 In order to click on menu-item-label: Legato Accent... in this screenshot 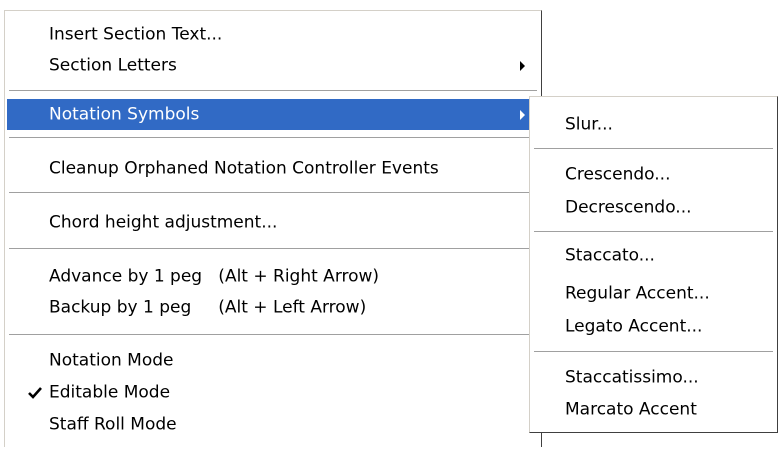, I will do `click(634, 326)`.